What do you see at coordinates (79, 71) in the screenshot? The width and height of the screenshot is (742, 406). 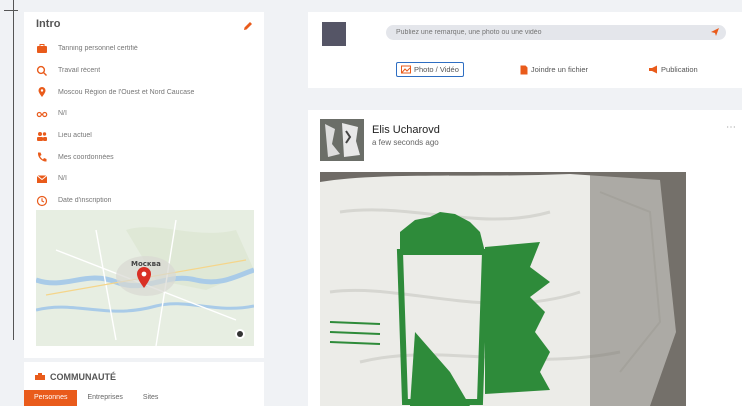 I see `intro-item-text: Travail récent` at bounding box center [79, 71].